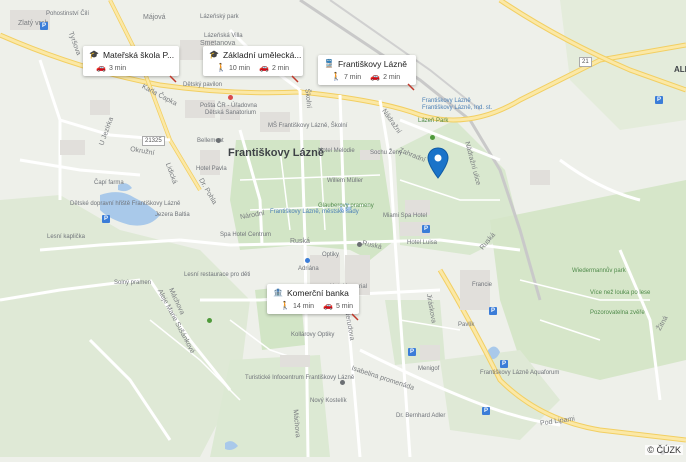 This screenshot has width=686, height=462. I want to click on location-pin-icon, so click(438, 164).